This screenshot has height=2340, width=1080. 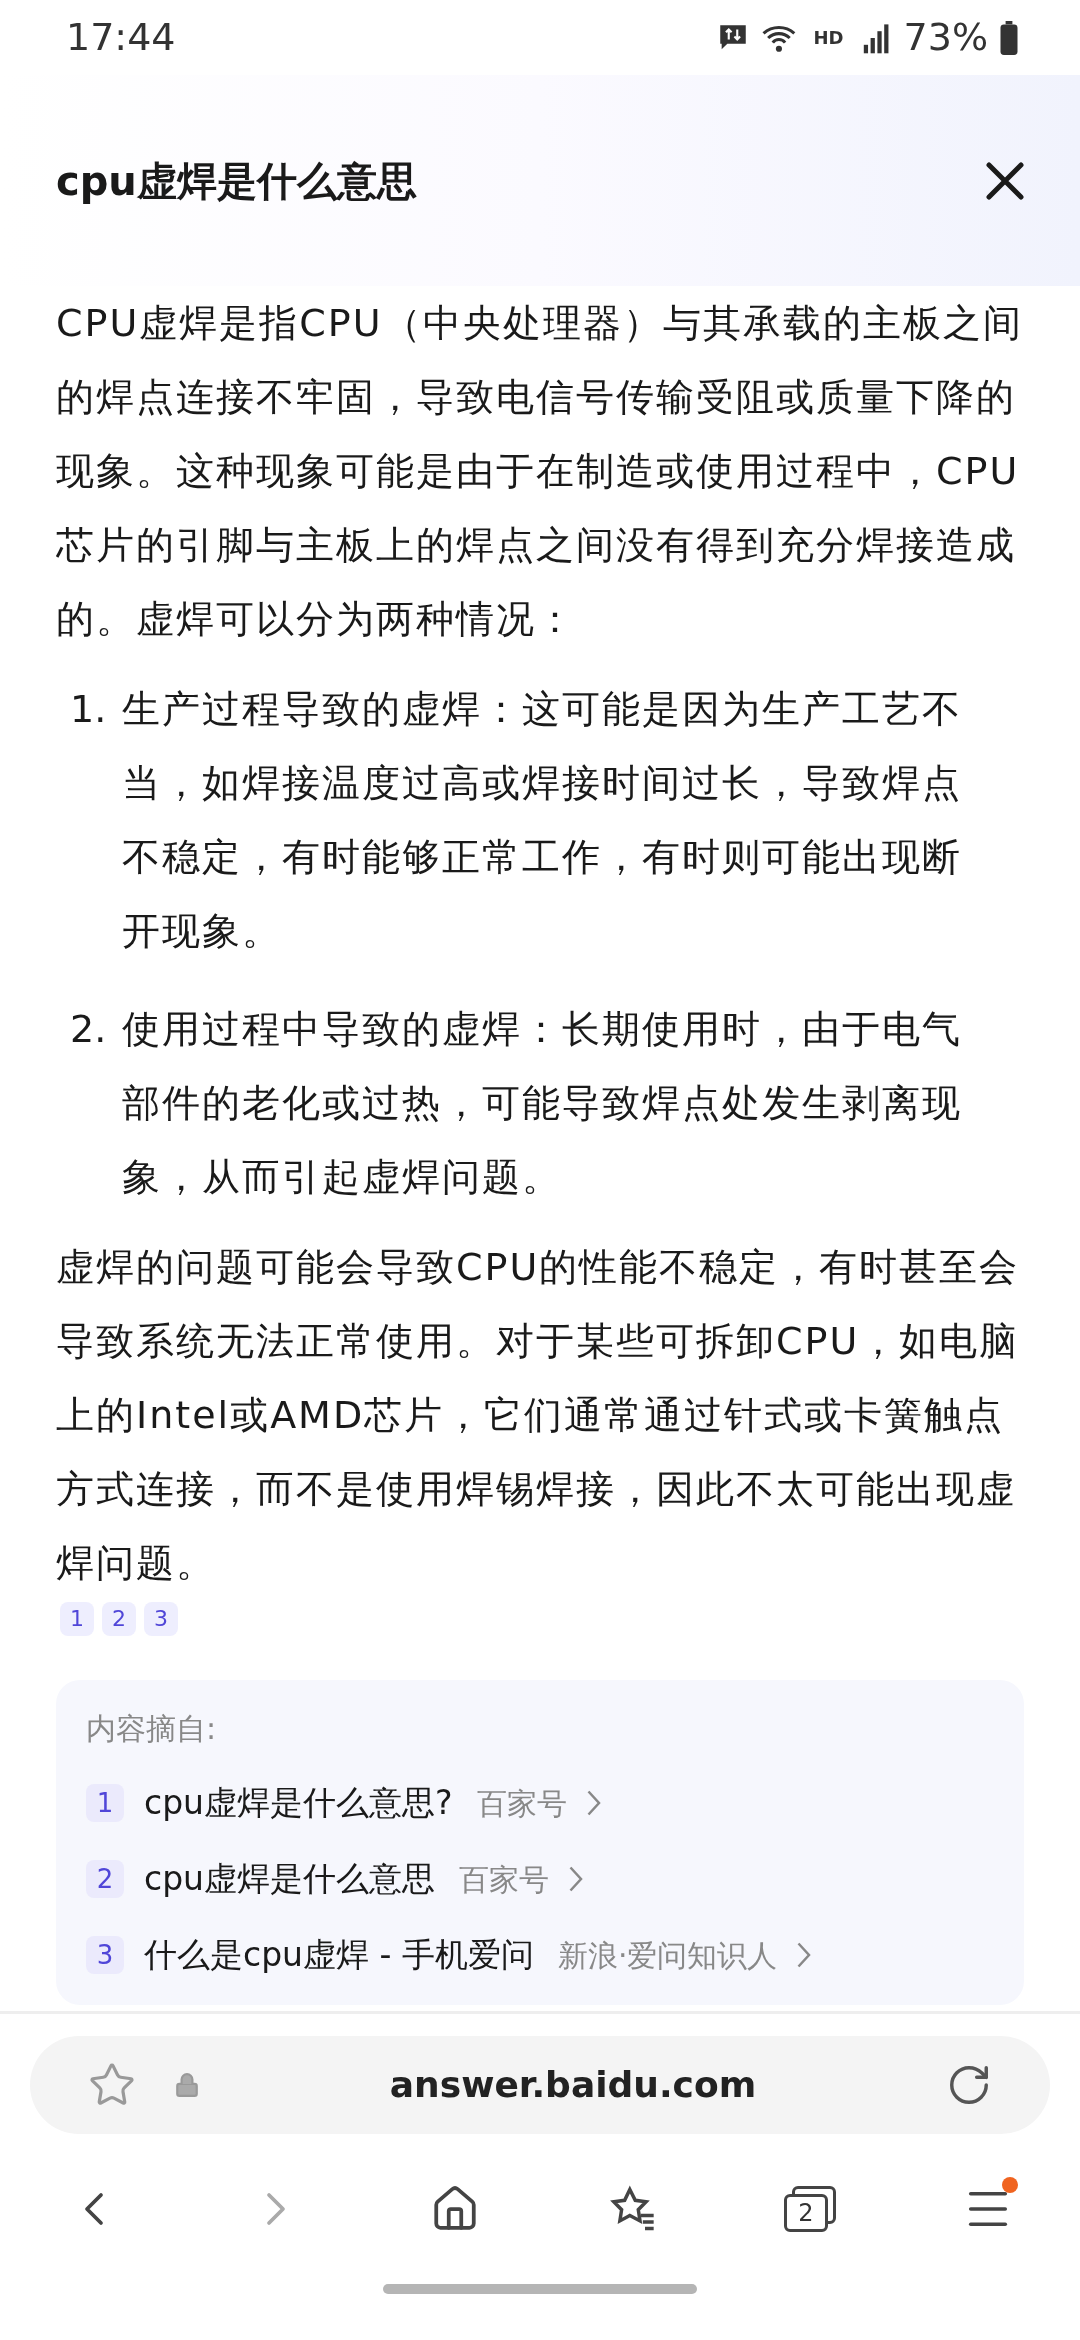 I want to click on citation-badge: 1, so click(x=77, y=1619).